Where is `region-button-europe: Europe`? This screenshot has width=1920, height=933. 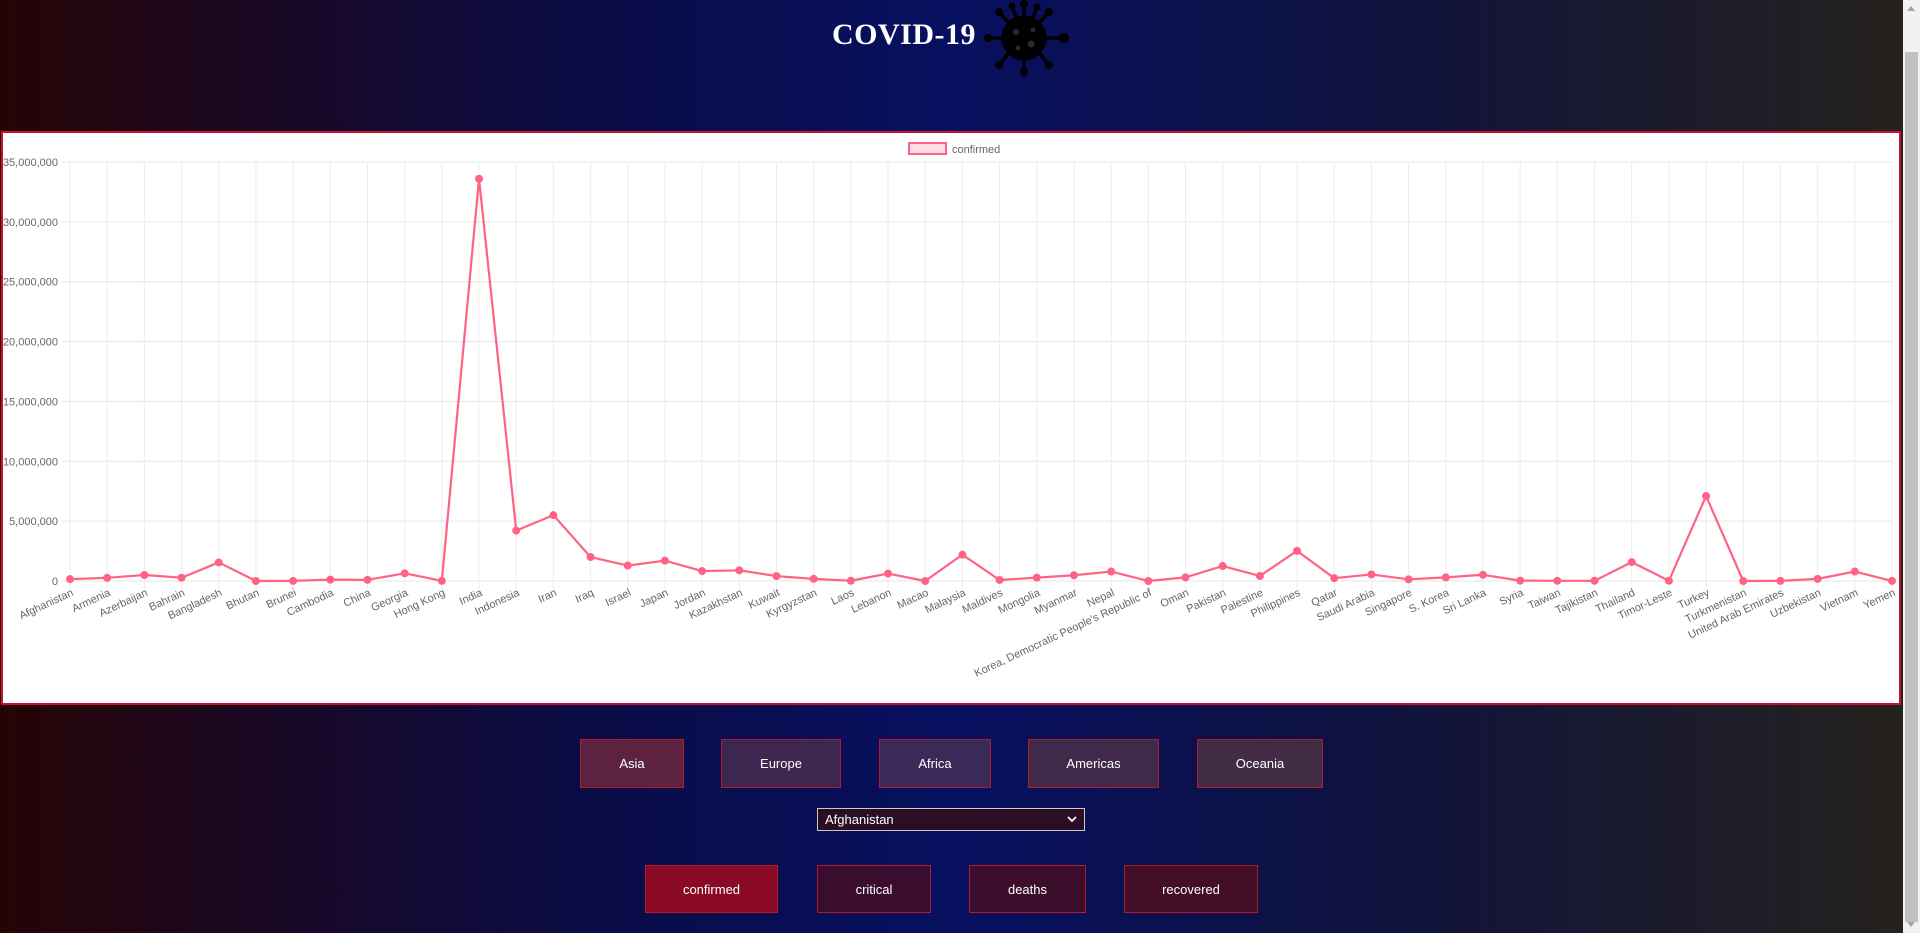
region-button-europe: Europe is located at coordinates (781, 763).